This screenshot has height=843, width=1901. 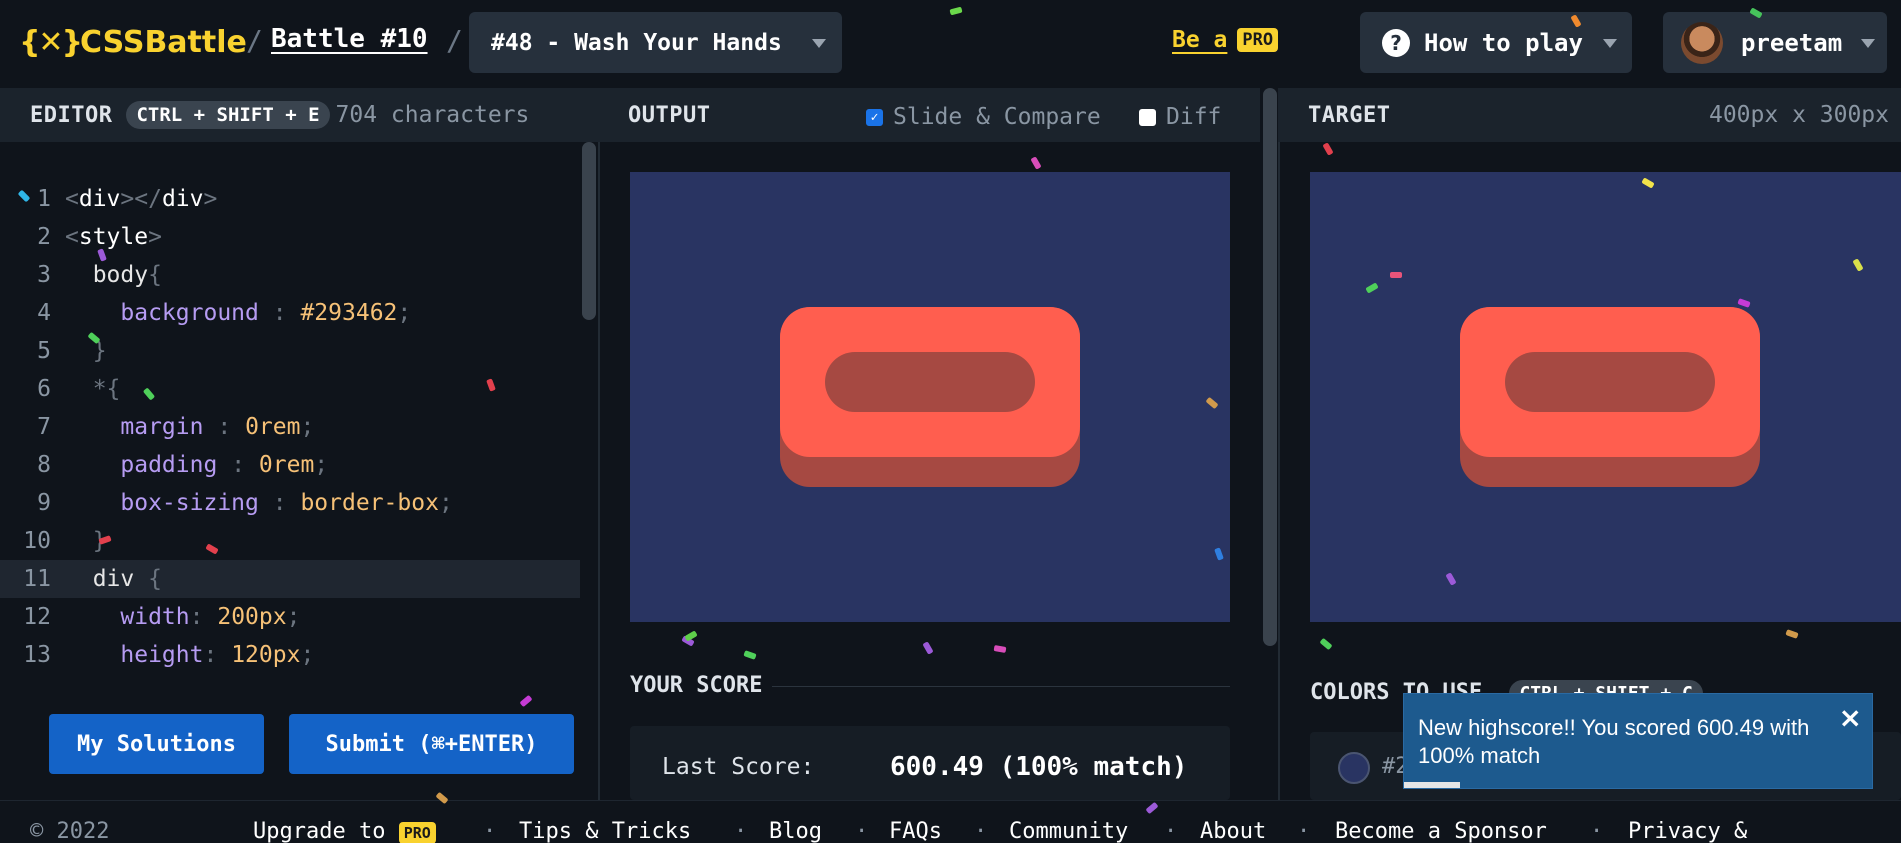 What do you see at coordinates (290, 655) in the screenshot?
I see `code-line: 13 height: 120px;` at bounding box center [290, 655].